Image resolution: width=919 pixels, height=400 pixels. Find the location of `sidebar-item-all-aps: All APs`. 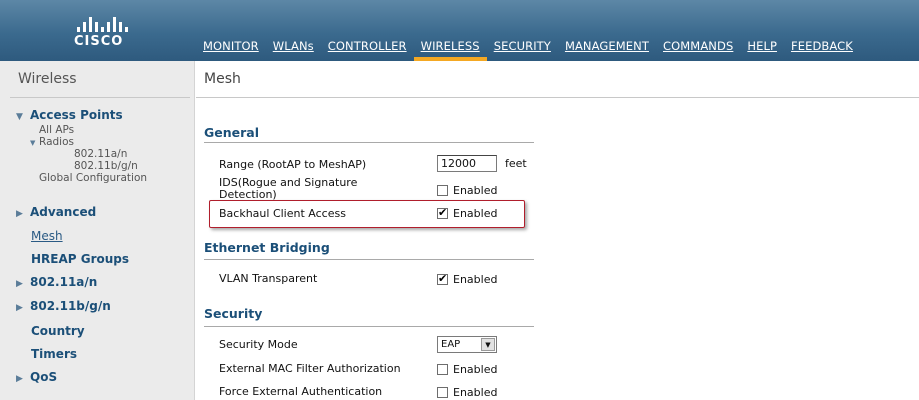

sidebar-item-all-aps: All APs is located at coordinates (56, 130).